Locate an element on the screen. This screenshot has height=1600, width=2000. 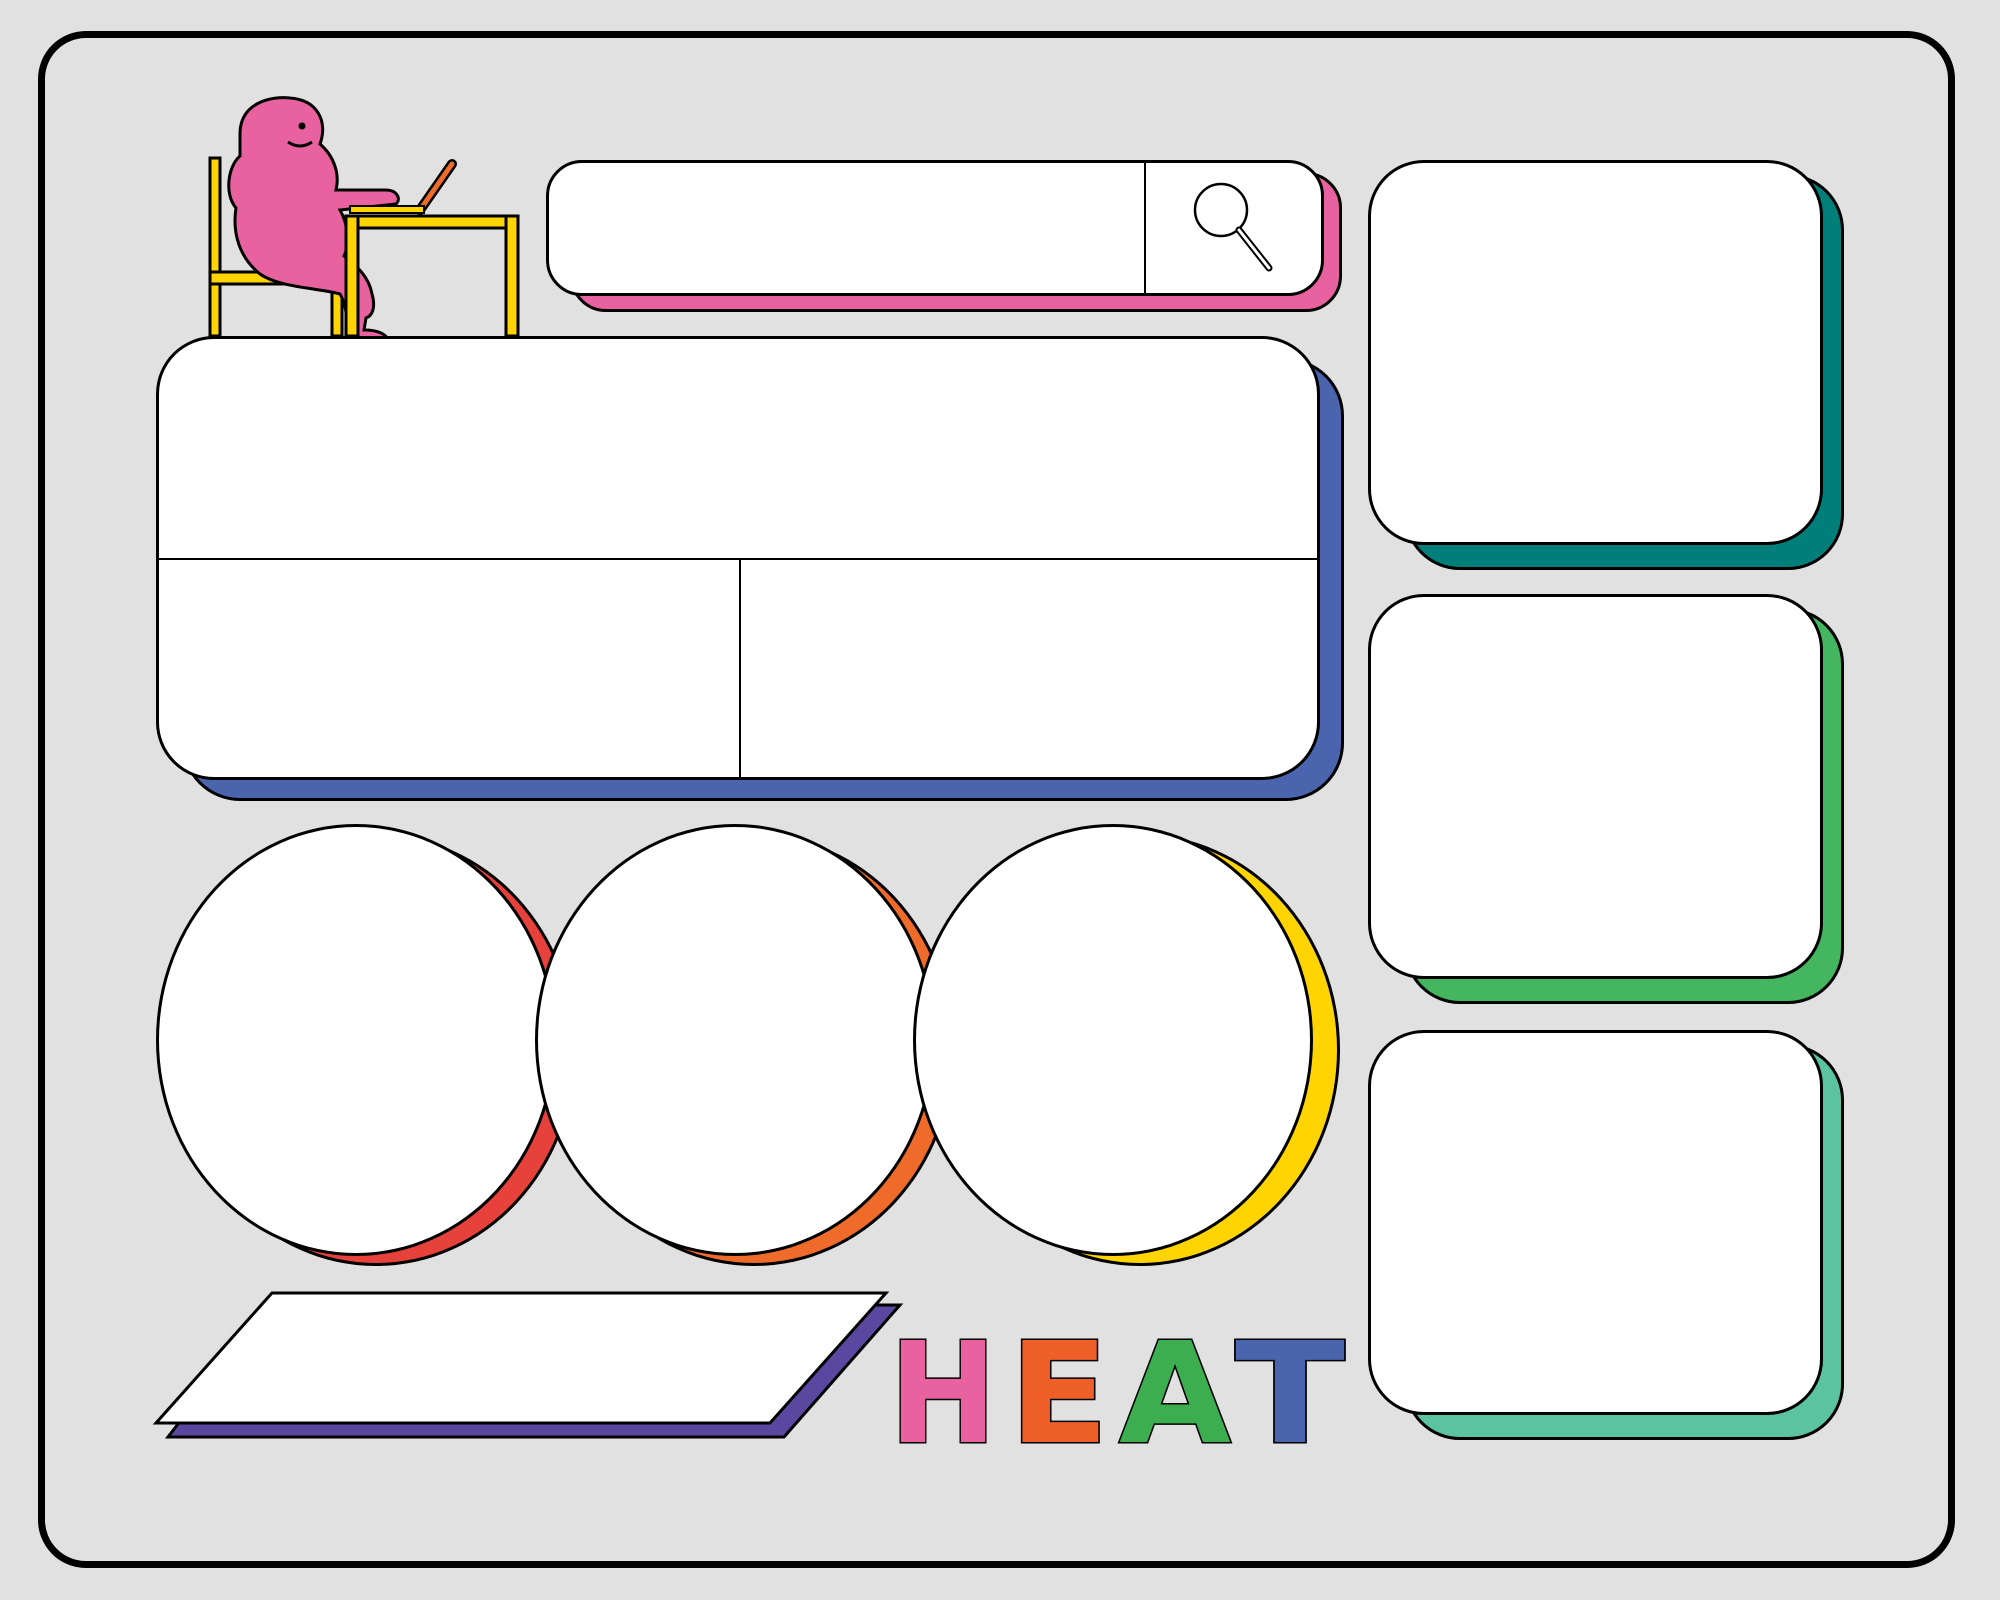
main-panel-bottom-left-section is located at coordinates (450, 668).